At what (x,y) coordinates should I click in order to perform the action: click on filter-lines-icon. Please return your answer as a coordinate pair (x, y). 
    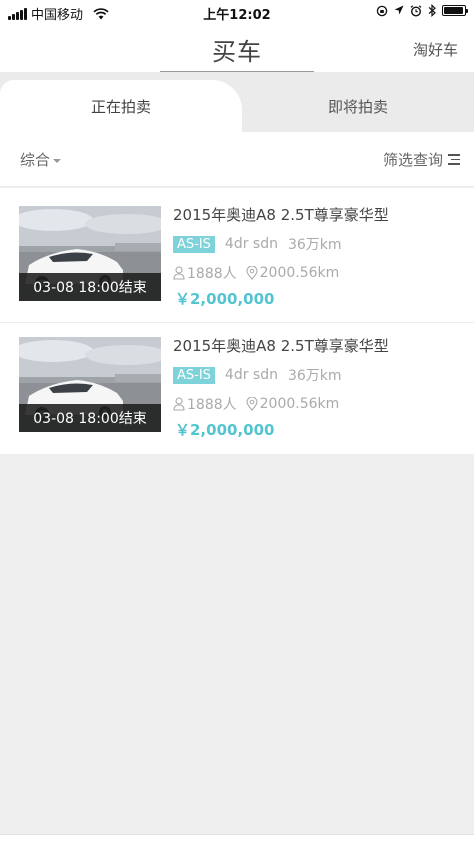
    Looking at the image, I should click on (454, 159).